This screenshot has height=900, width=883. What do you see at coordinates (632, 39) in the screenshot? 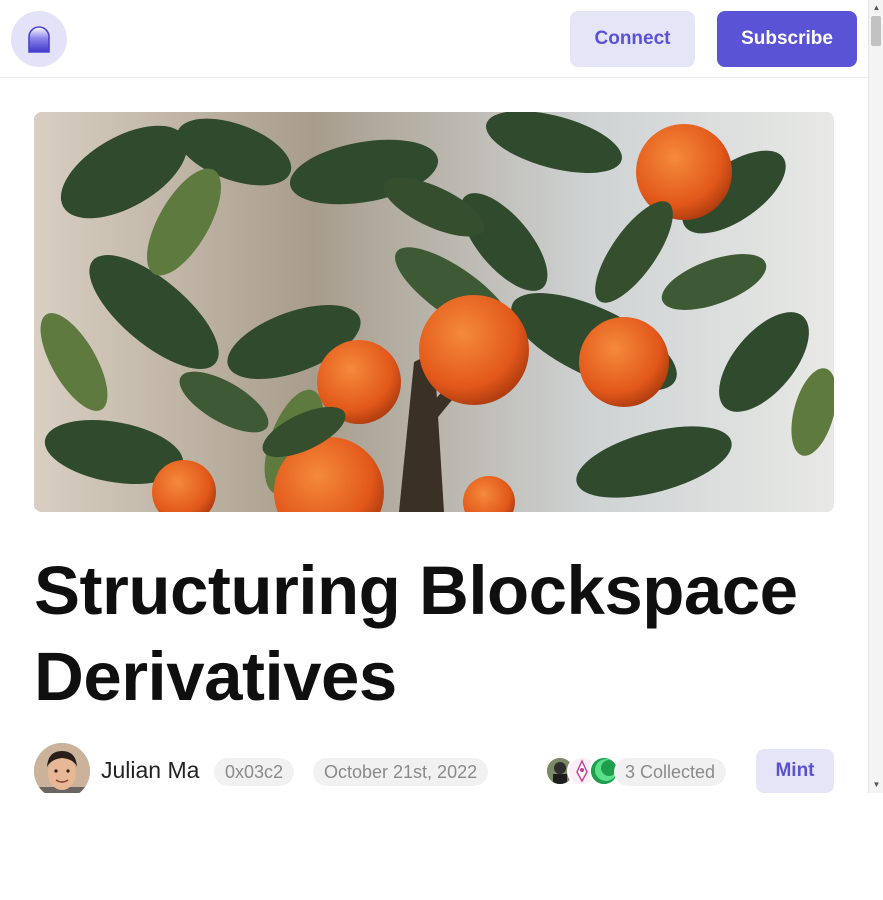
I see `connect-button: Connect` at bounding box center [632, 39].